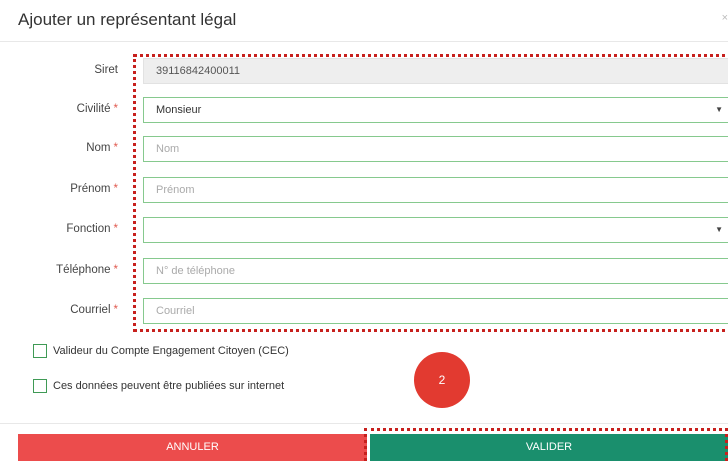 This screenshot has width=728, height=461. I want to click on step-badge: 2, so click(442, 380).